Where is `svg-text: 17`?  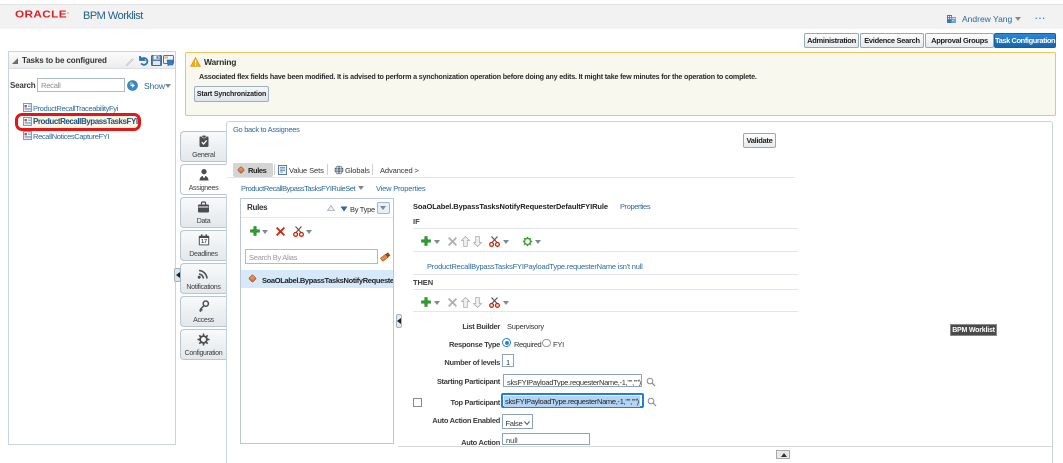 svg-text: 17 is located at coordinates (203, 242).